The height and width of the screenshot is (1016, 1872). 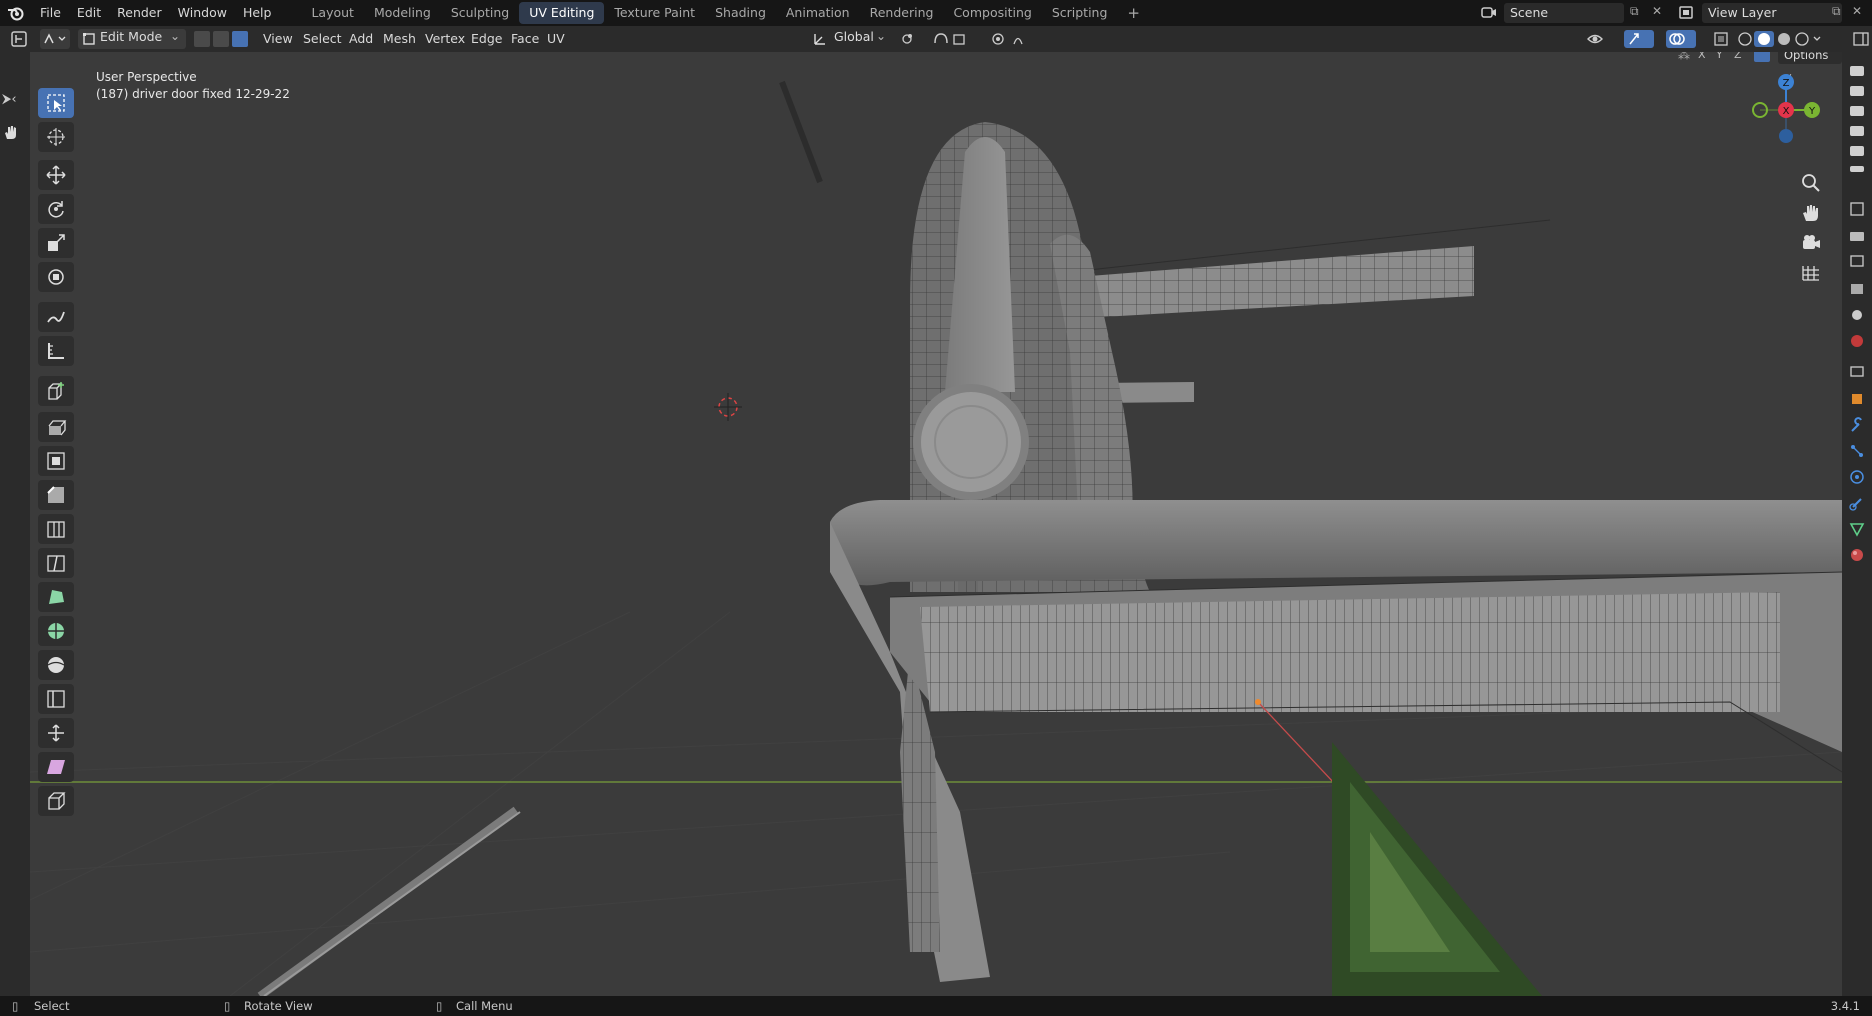 What do you see at coordinates (322, 39) in the screenshot?
I see `menu-select: Select` at bounding box center [322, 39].